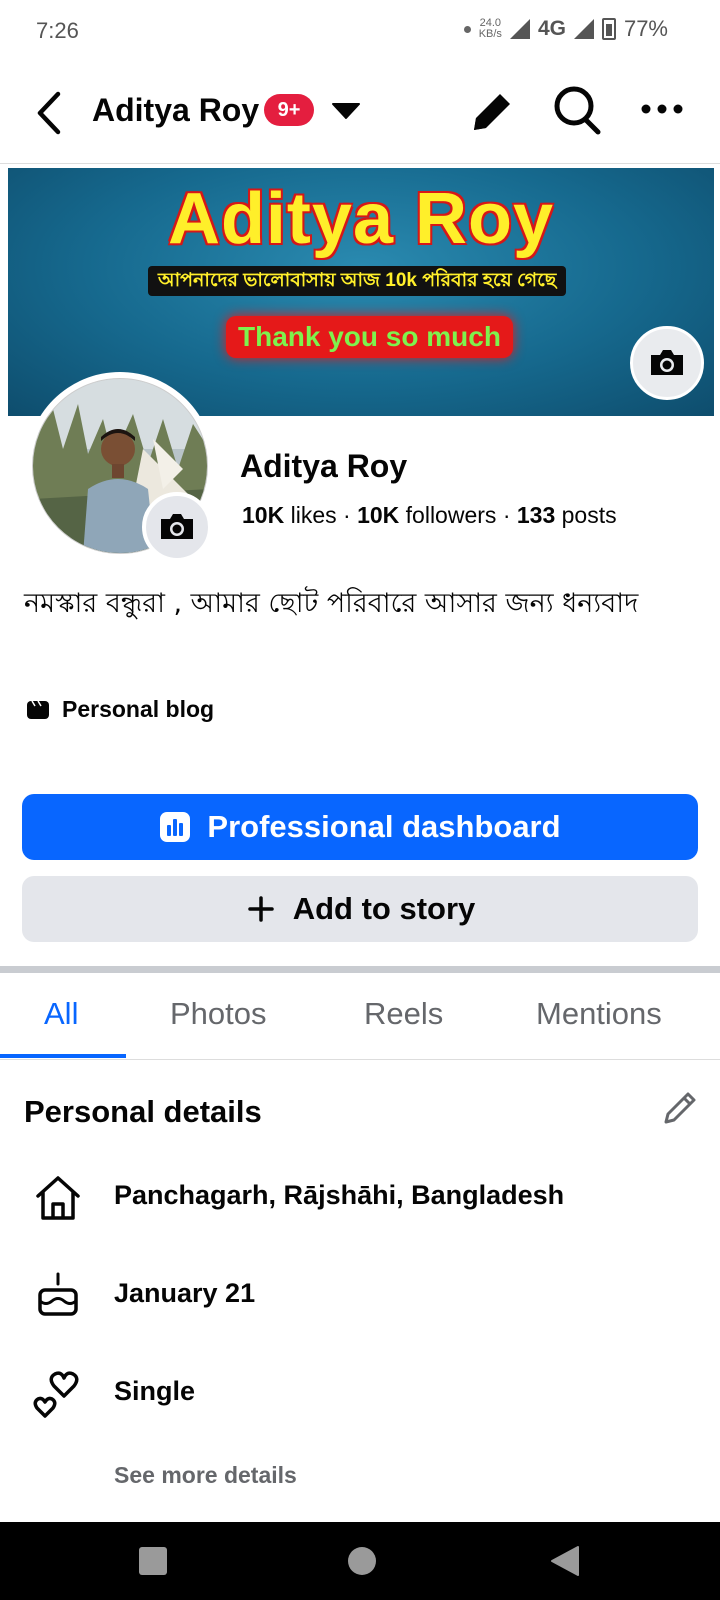 This screenshot has height=1600, width=720. I want to click on add-to-story-button: Add to story, so click(360, 909).